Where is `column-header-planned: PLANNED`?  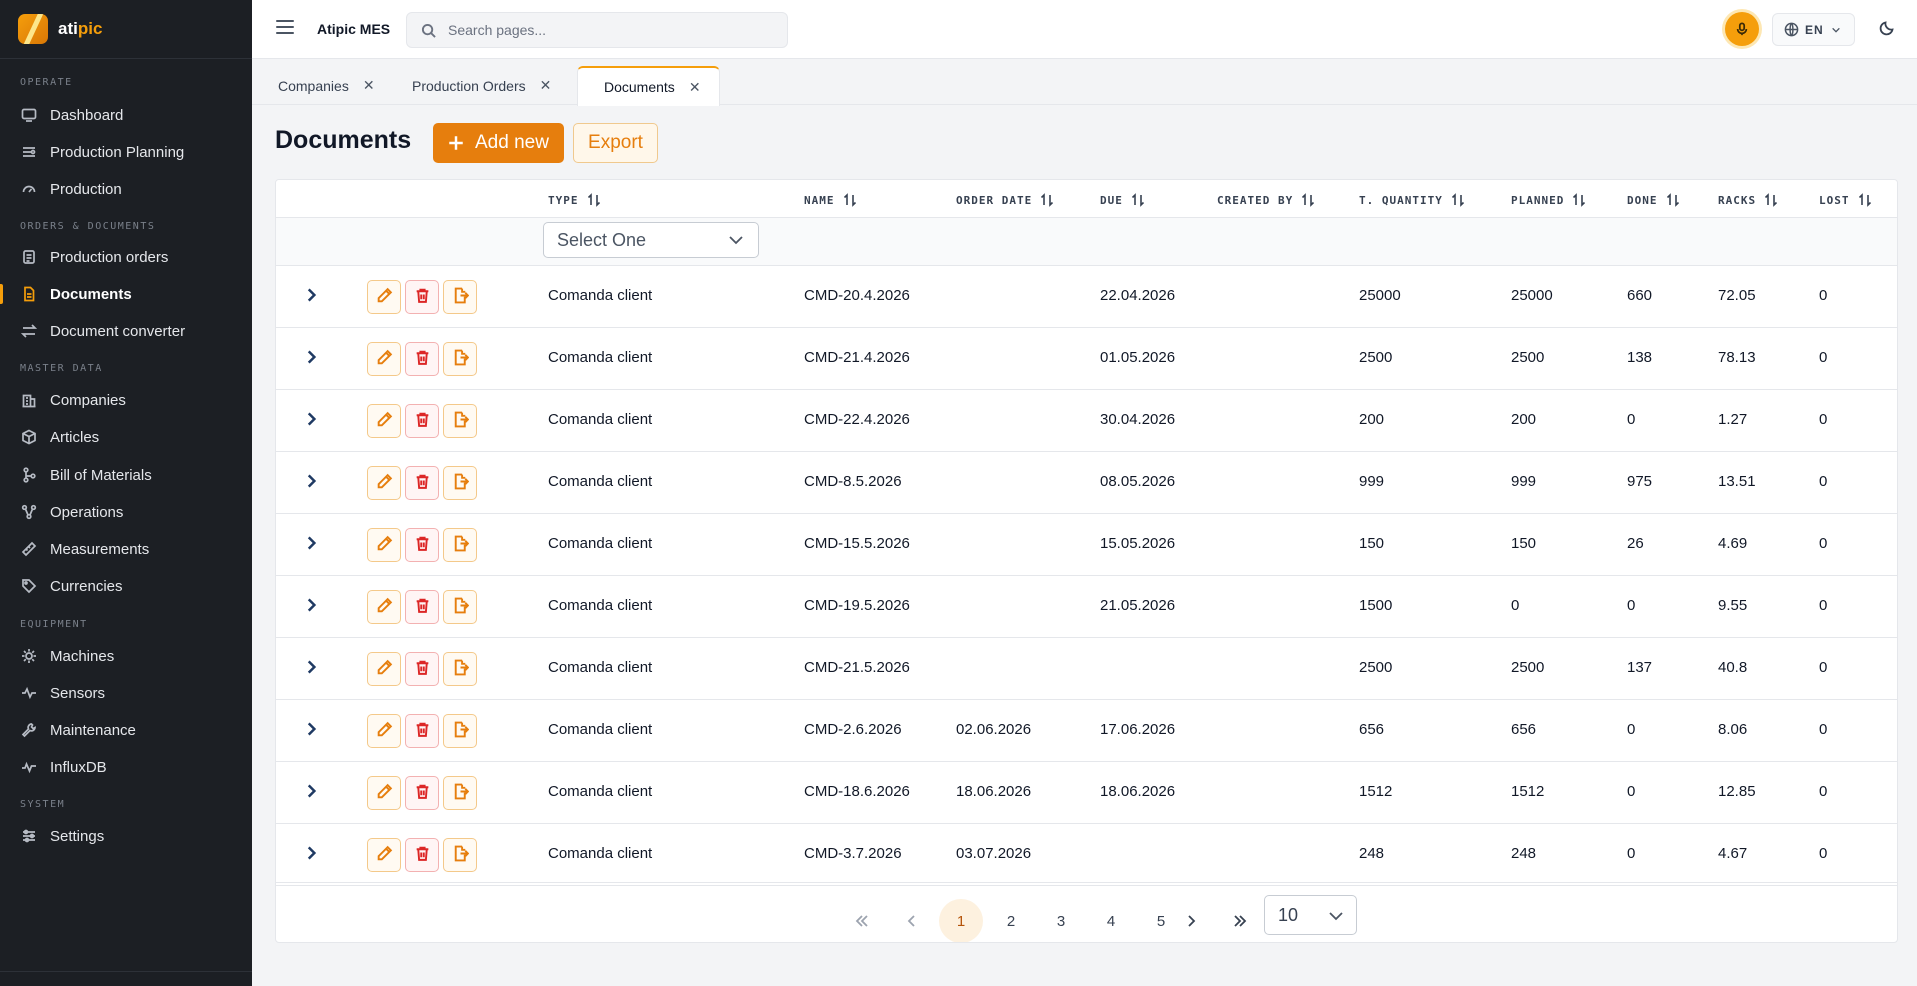
column-header-planned: PLANNED is located at coordinates (1549, 200).